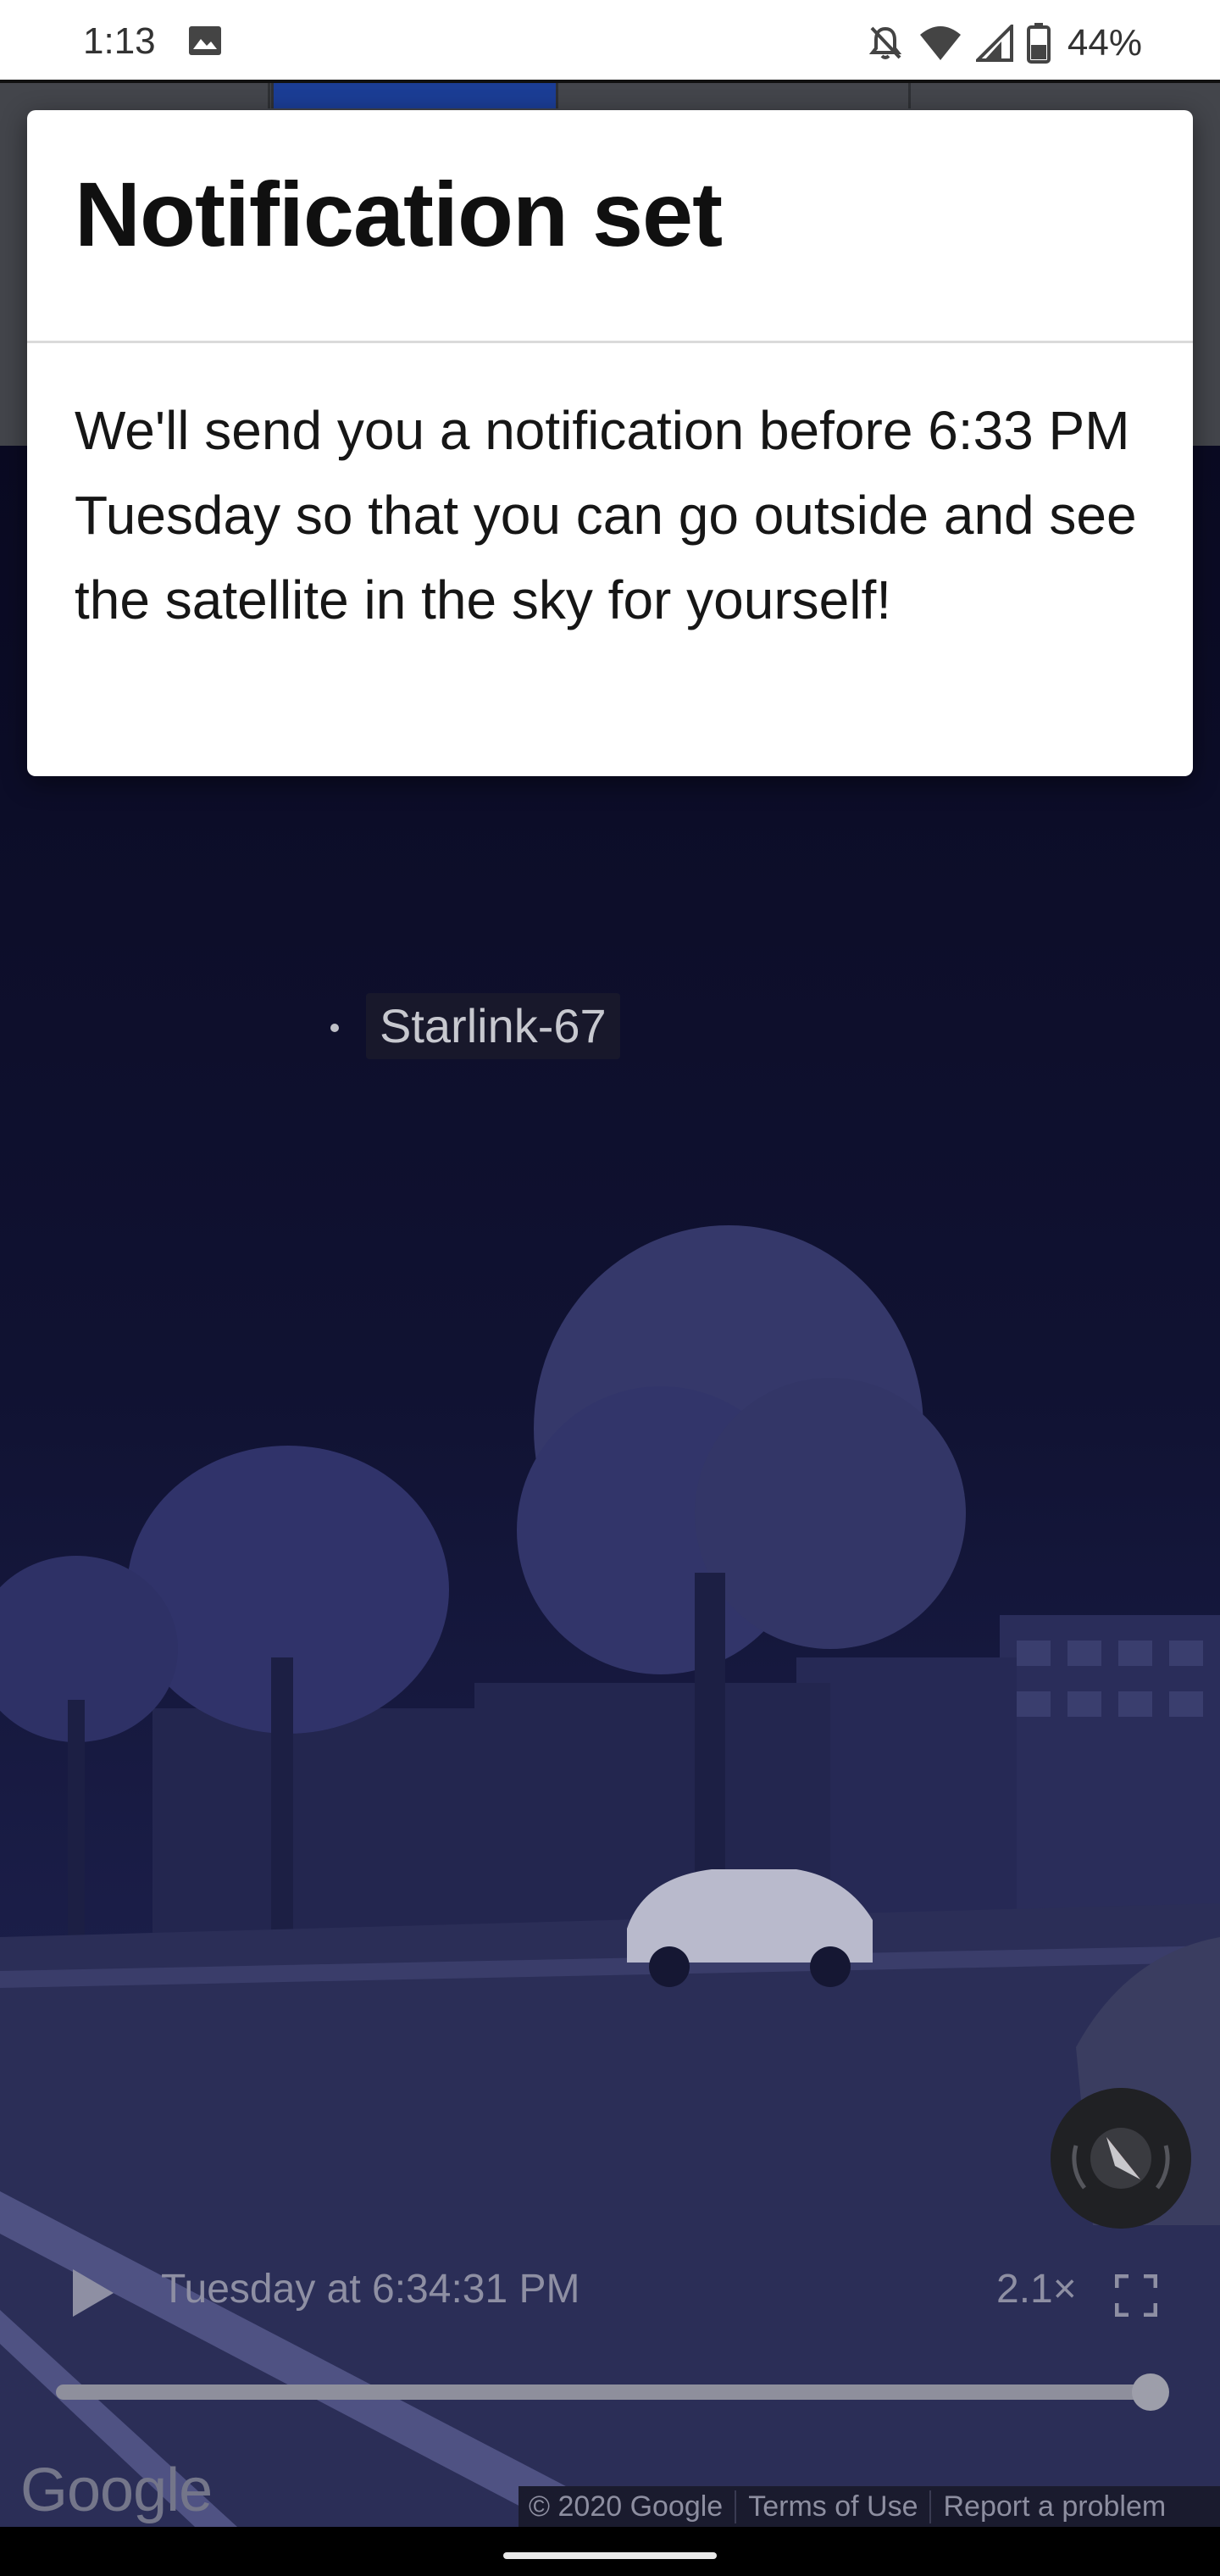  Describe the element at coordinates (626, 2506) in the screenshot. I see `copyright-text: © 2020 Google` at that location.